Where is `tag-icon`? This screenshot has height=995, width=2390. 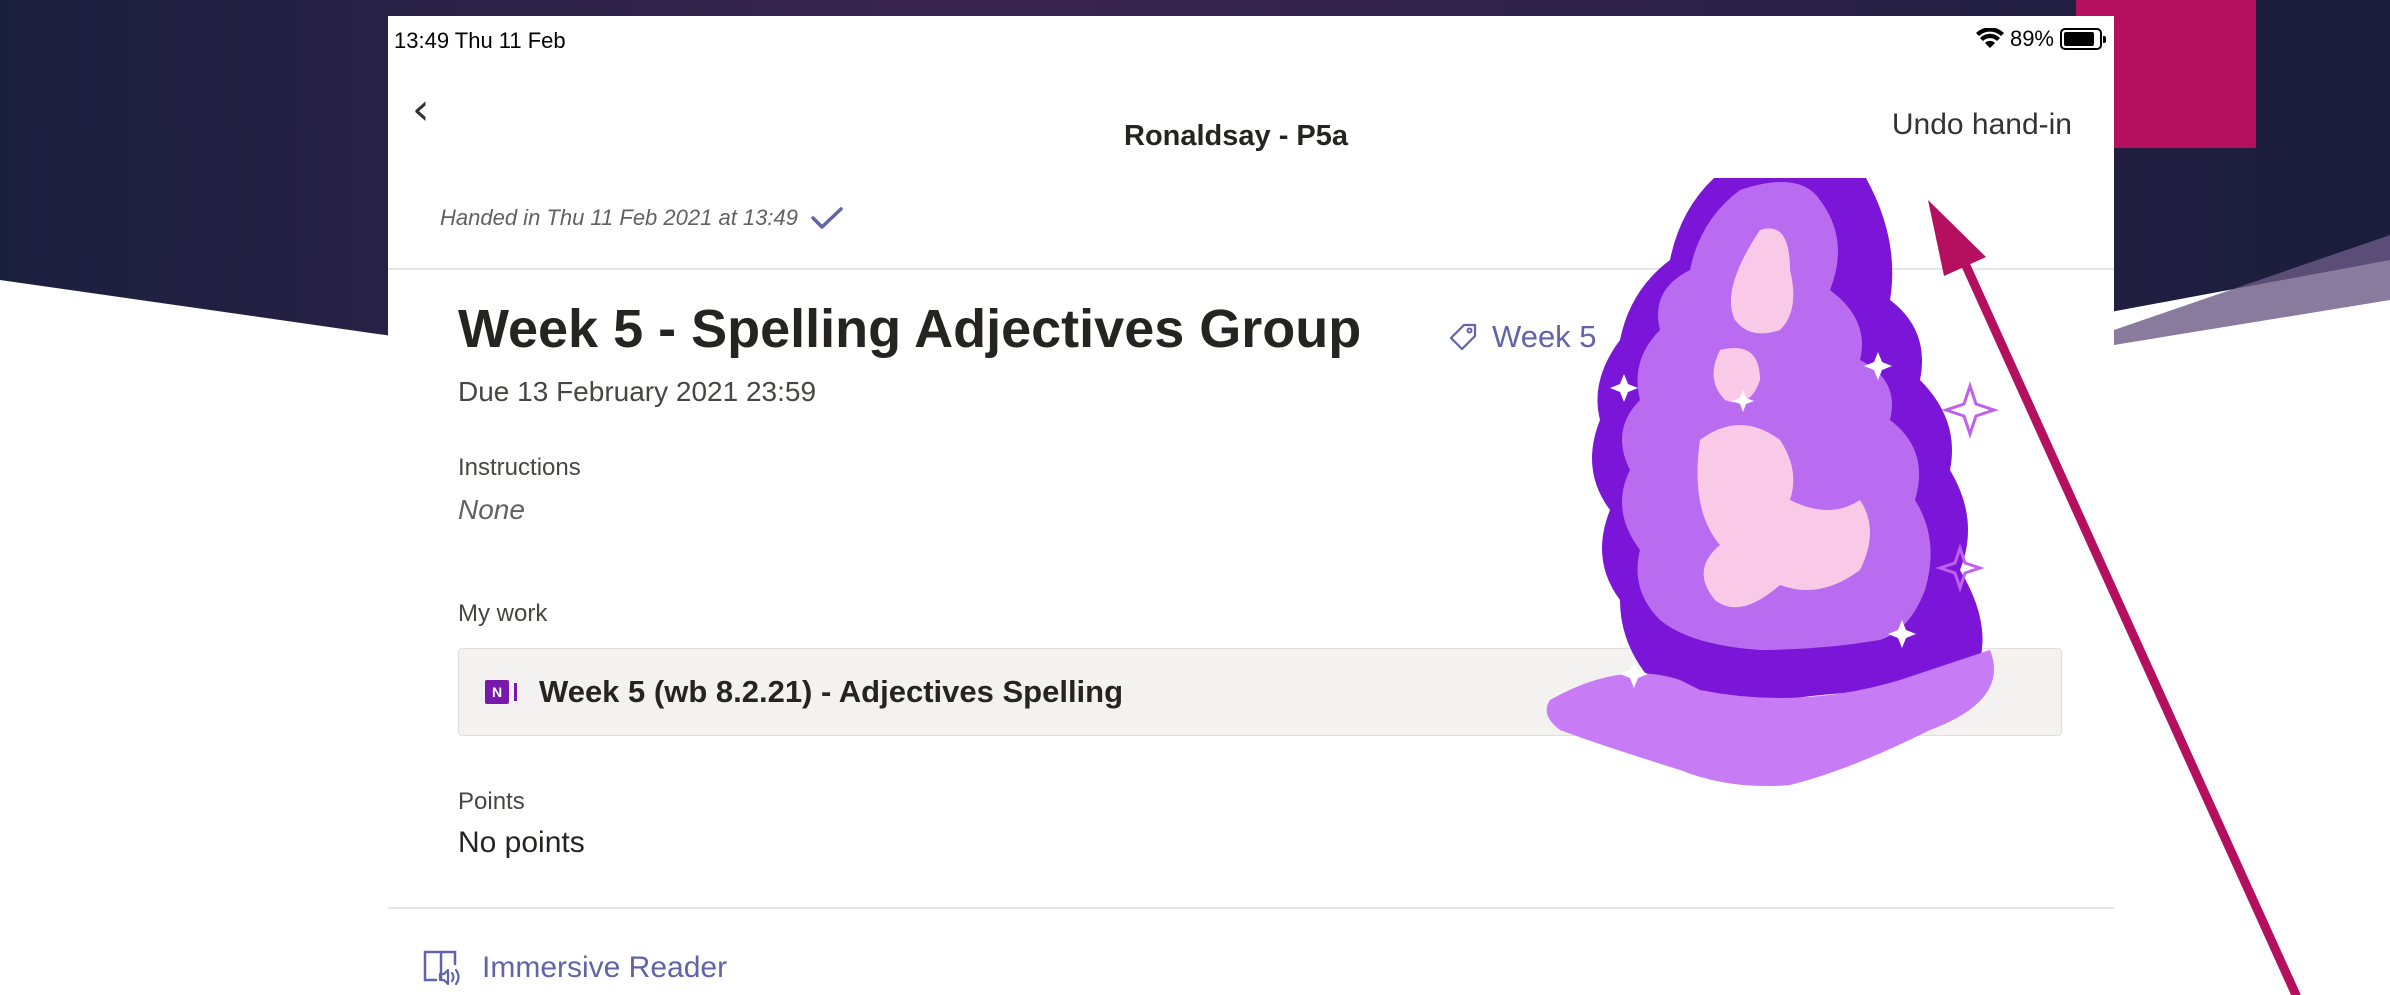 tag-icon is located at coordinates (1463, 337).